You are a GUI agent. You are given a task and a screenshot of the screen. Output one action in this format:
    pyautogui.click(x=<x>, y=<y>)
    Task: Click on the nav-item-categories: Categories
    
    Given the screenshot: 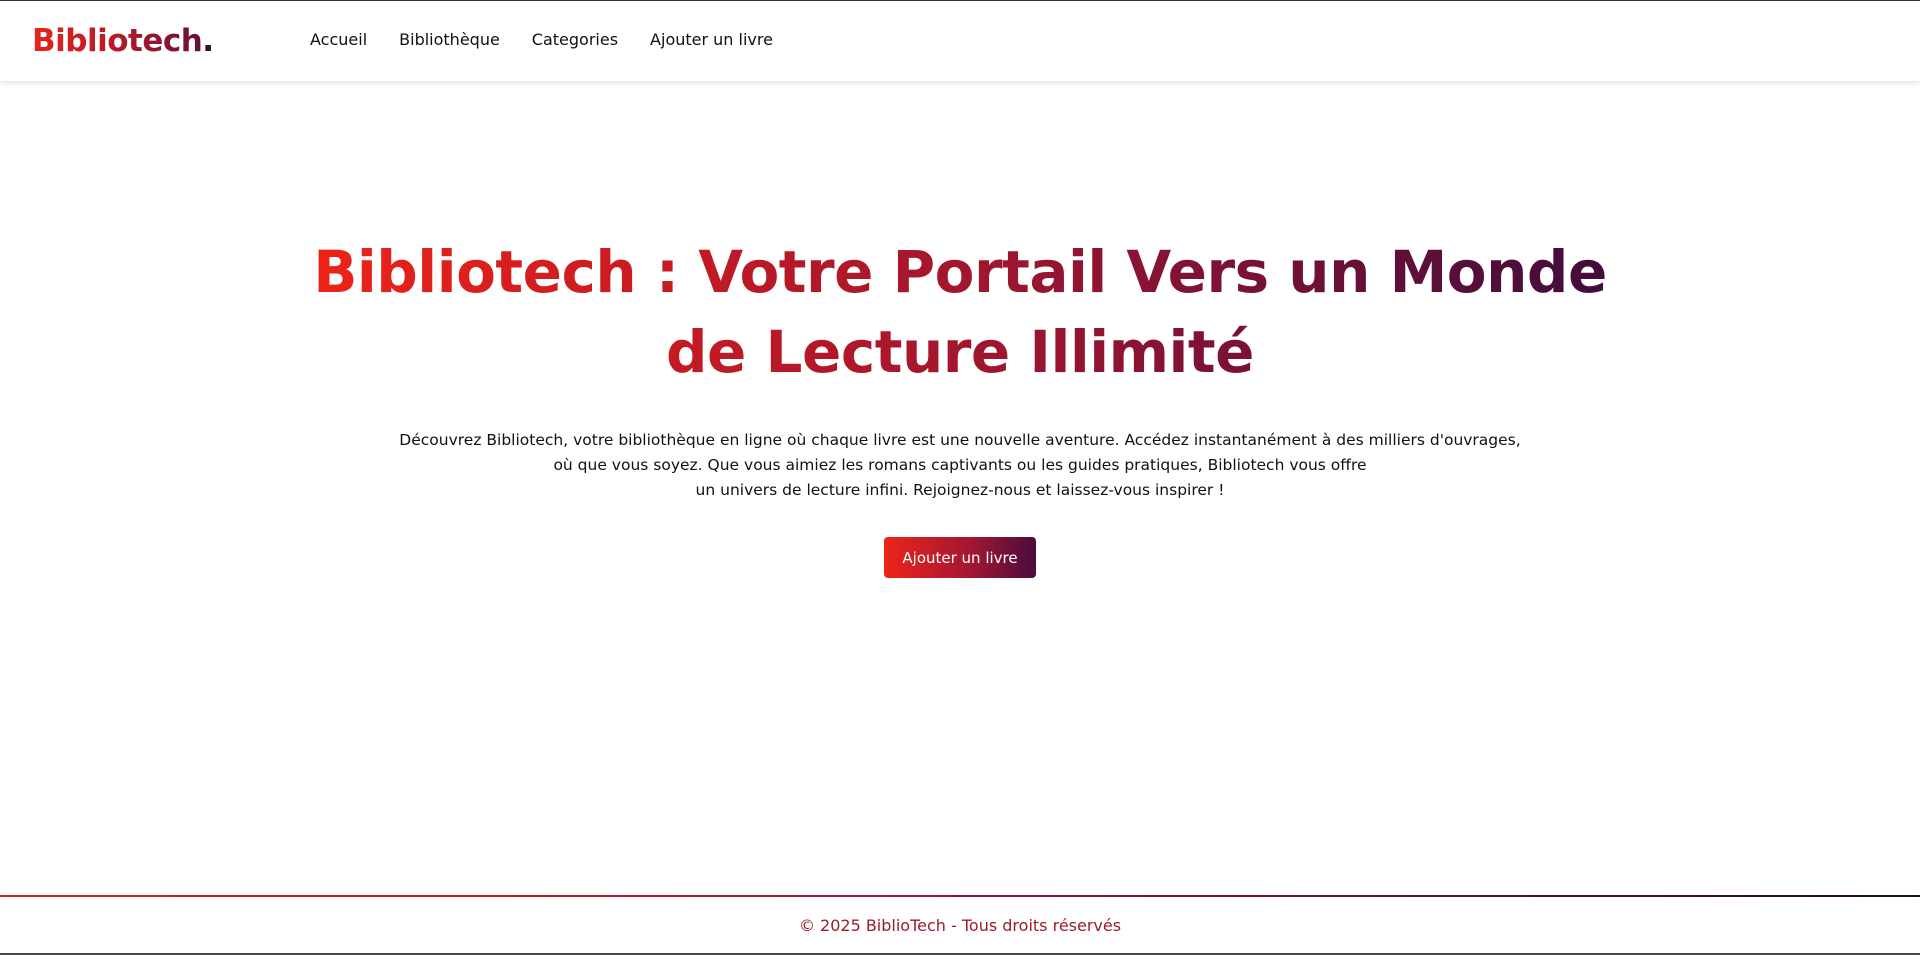 What is the action you would take?
    pyautogui.click(x=575, y=40)
    